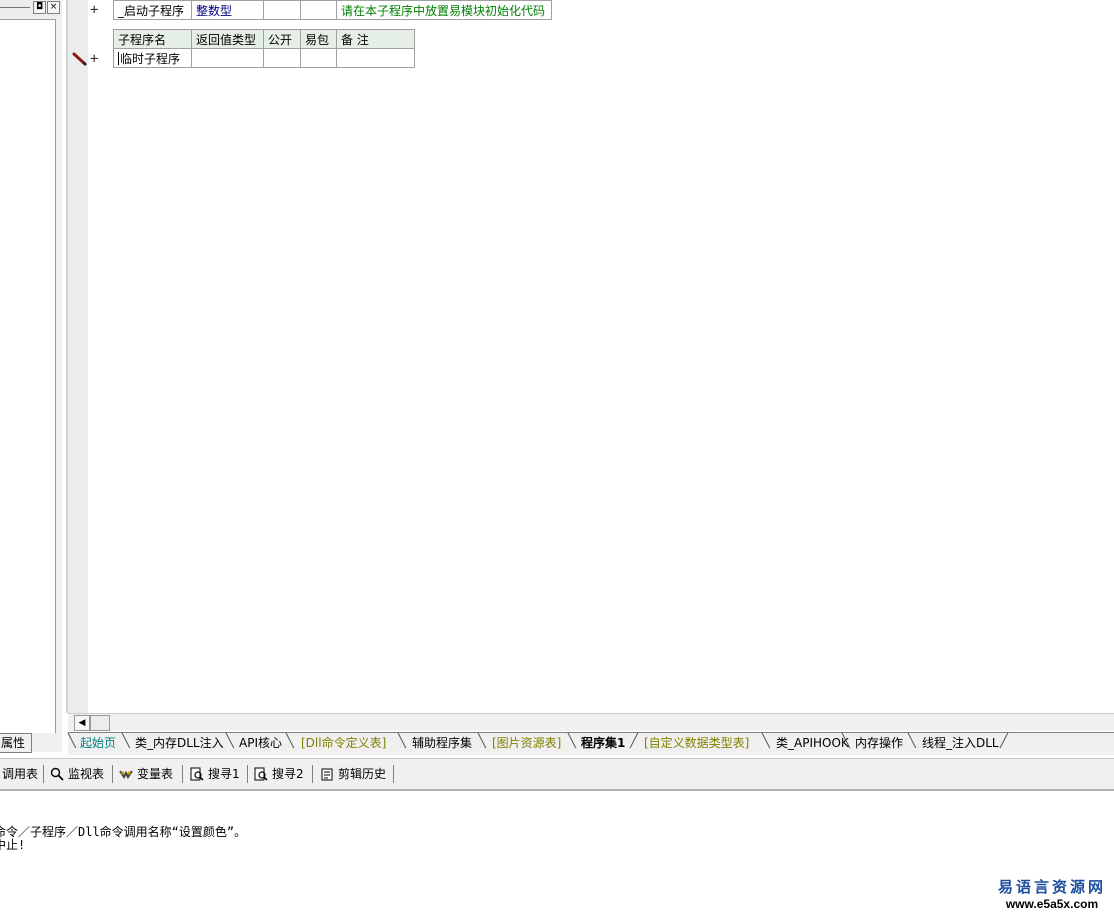 Image resolution: width=1114 pixels, height=914 pixels. I want to click on sub-name-cell: 临时子程序, so click(152, 58).